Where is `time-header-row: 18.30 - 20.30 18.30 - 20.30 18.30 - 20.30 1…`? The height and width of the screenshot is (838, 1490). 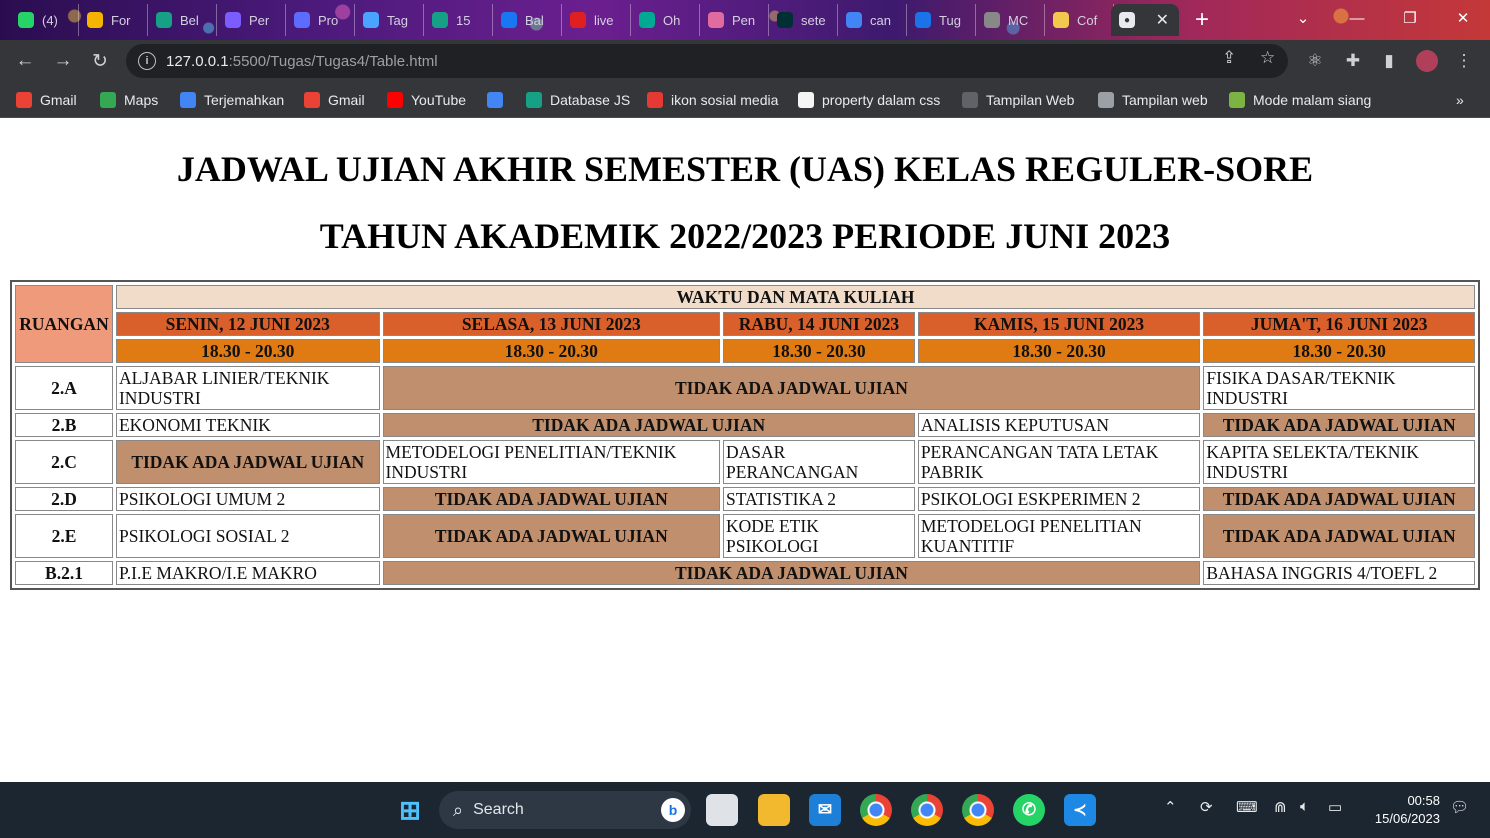 time-header-row: 18.30 - 20.30 18.30 - 20.30 18.30 - 20.30 1… is located at coordinates (745, 351).